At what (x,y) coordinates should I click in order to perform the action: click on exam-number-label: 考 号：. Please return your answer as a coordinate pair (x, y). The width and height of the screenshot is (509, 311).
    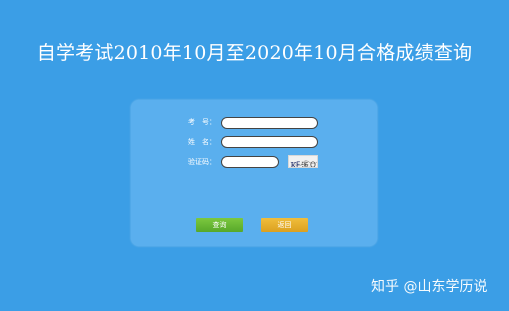
    Looking at the image, I should click on (202, 122).